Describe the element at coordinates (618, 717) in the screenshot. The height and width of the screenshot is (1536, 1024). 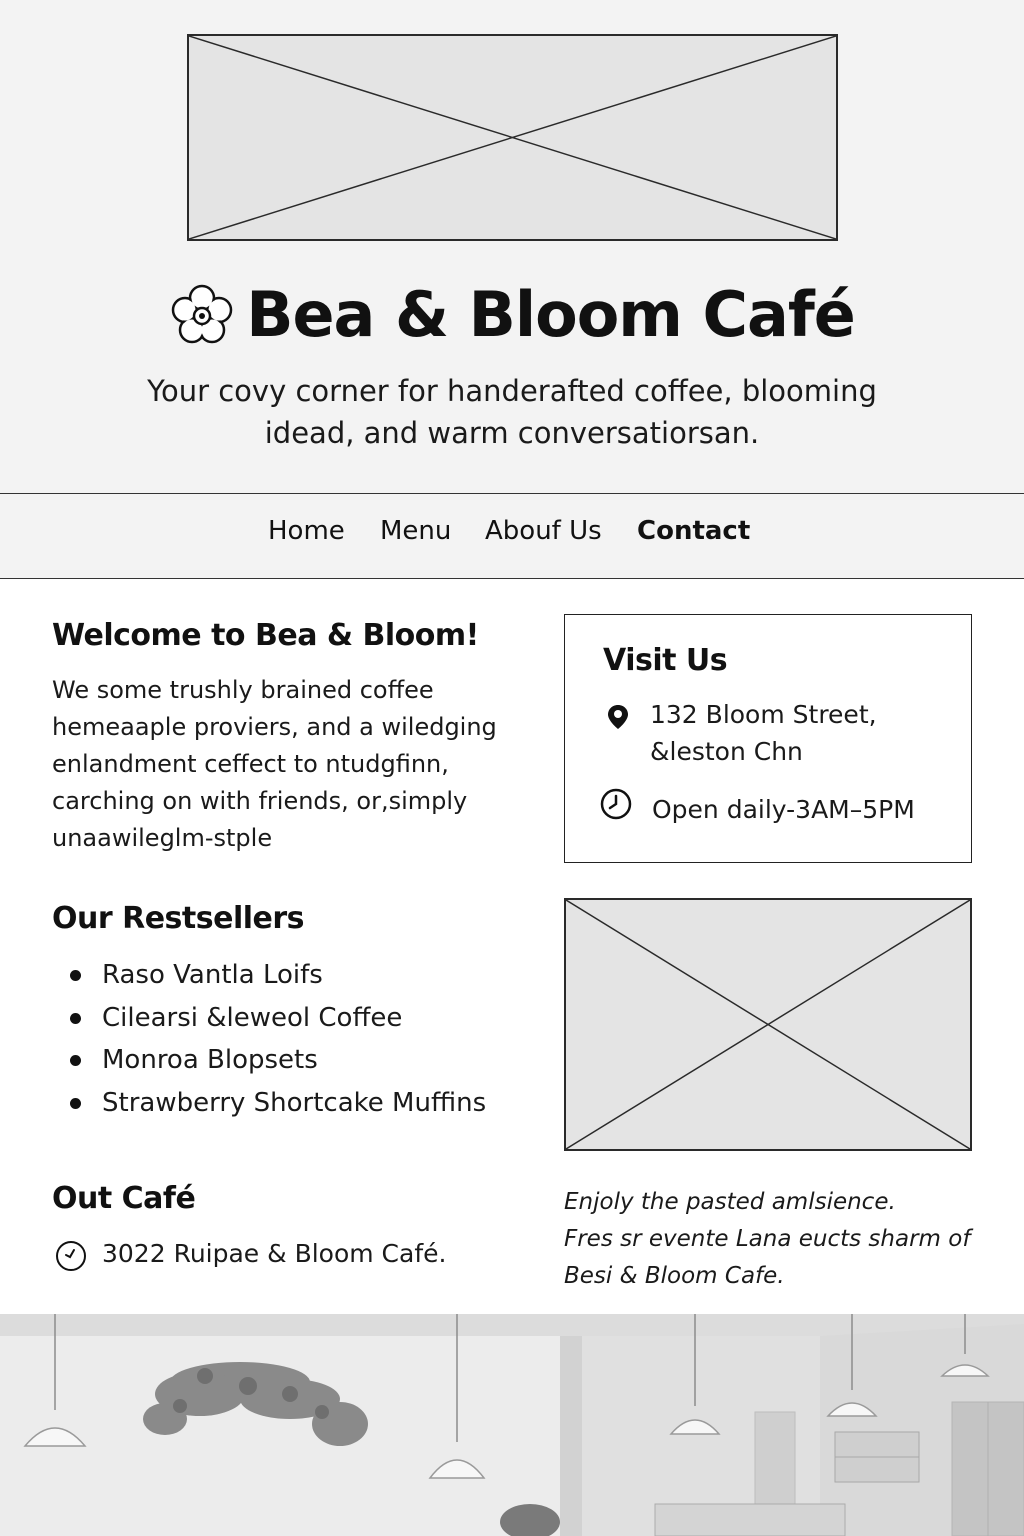
I see `location-pin-icon` at that location.